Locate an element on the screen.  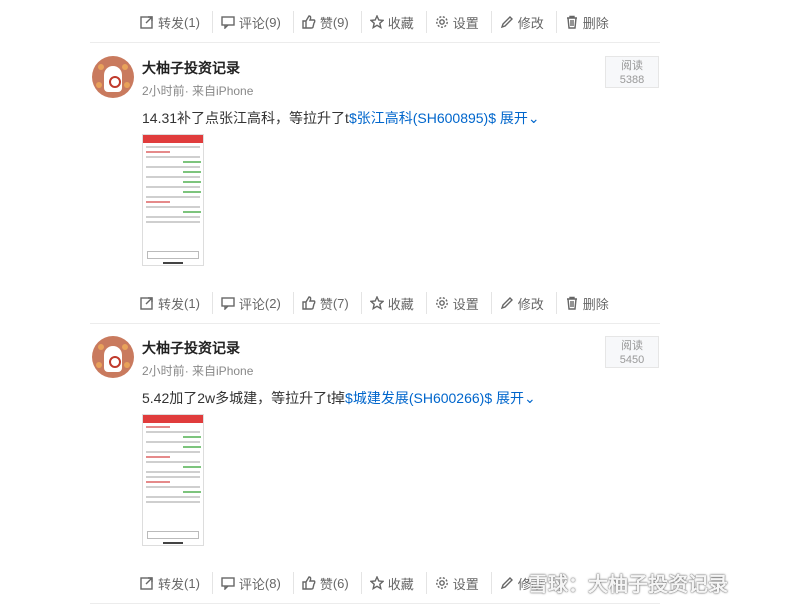
action-bar-top: 转发 (1) 评论 (9) 赞 (9) 收藏 设置 修改 删除 is located at coordinates (384, 22).